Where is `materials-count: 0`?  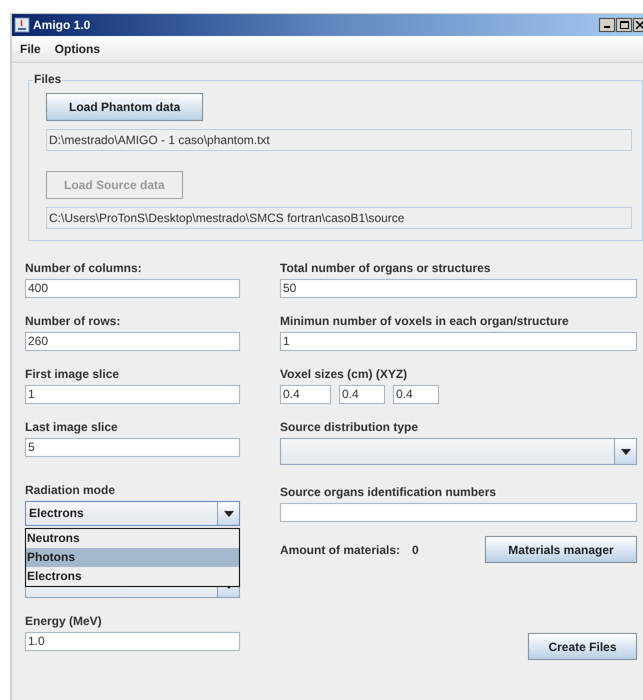 materials-count: 0 is located at coordinates (416, 550).